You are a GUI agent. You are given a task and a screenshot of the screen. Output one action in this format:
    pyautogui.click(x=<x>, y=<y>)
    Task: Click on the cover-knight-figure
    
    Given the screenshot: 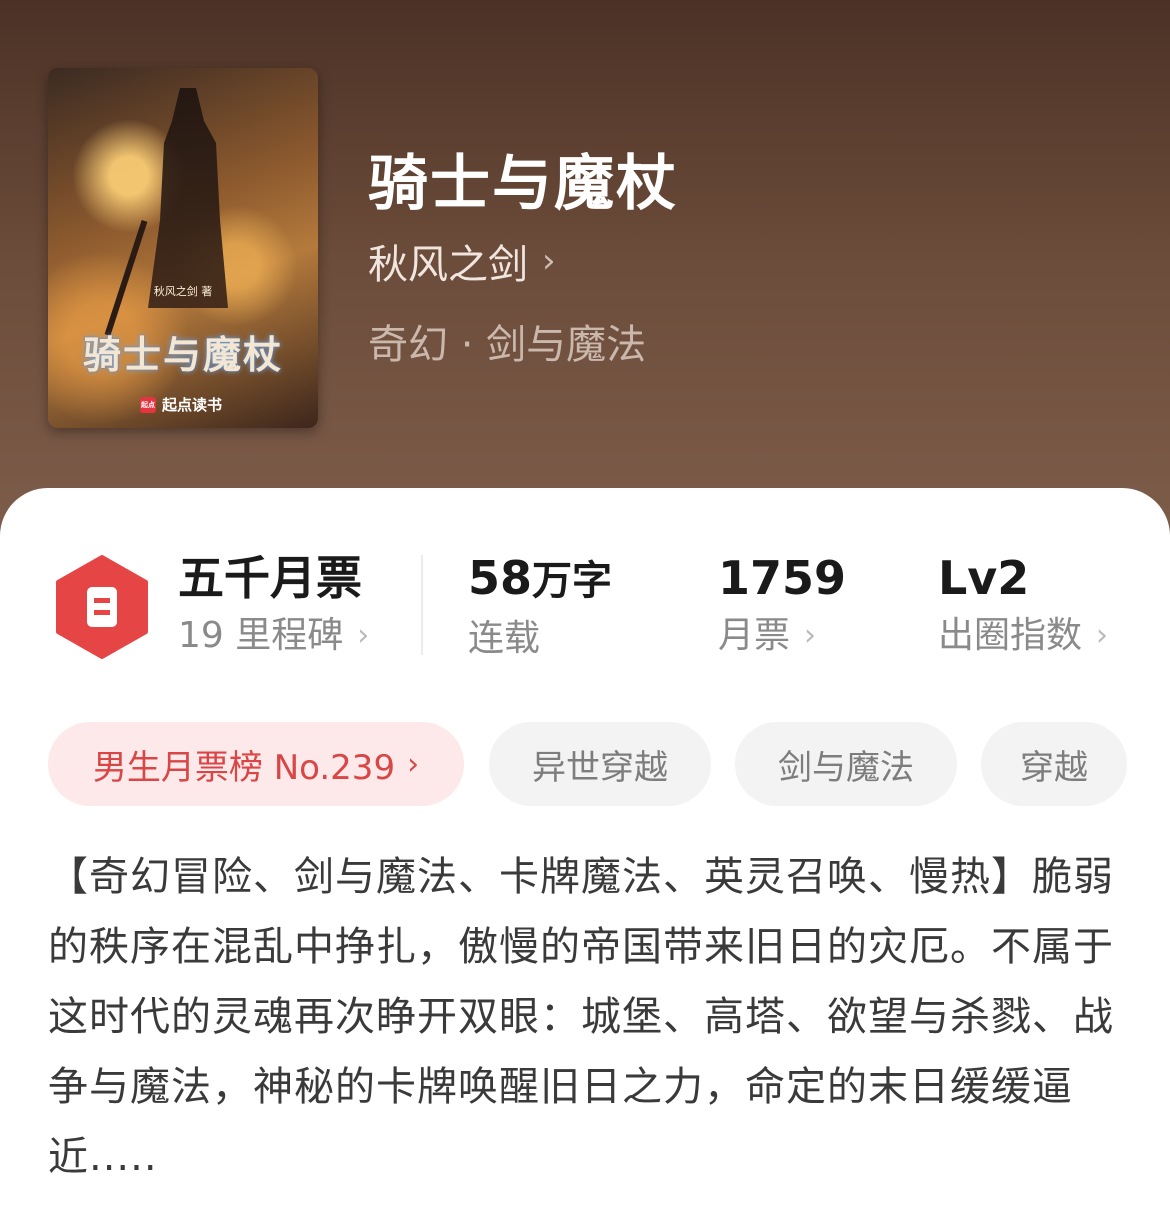 What is the action you would take?
    pyautogui.click(x=188, y=198)
    